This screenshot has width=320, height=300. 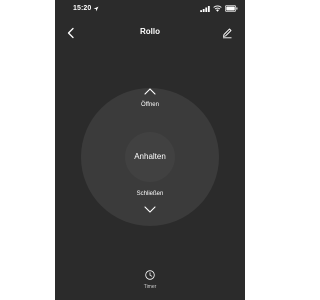 I want to click on page-title: Rollo, so click(x=150, y=31).